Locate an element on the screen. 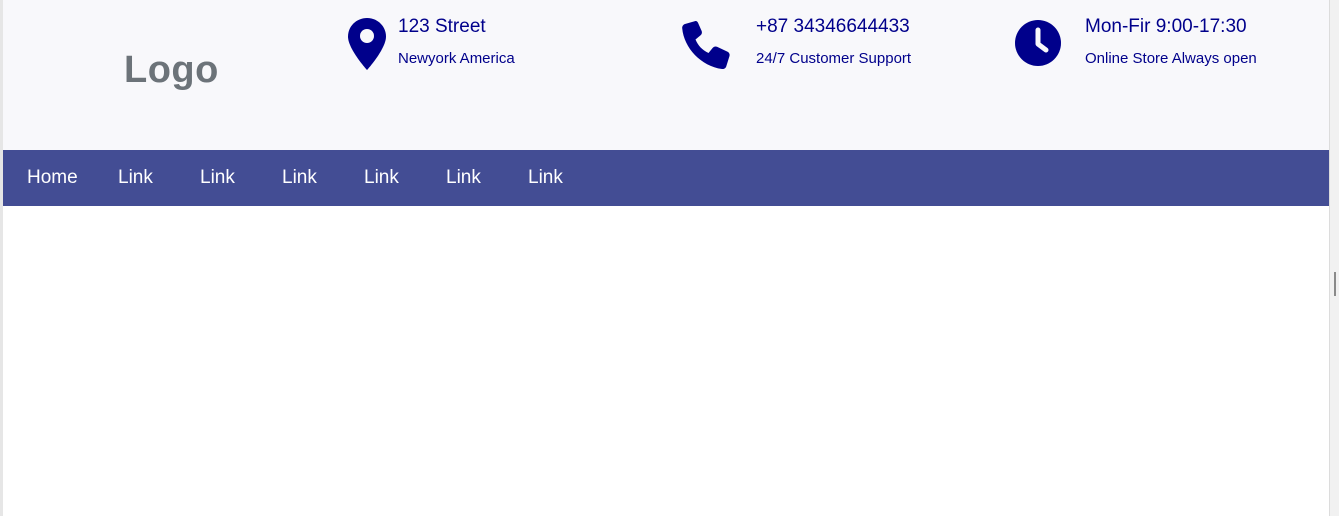 The width and height of the screenshot is (1339, 516). clock-icon is located at coordinates (1038, 45).